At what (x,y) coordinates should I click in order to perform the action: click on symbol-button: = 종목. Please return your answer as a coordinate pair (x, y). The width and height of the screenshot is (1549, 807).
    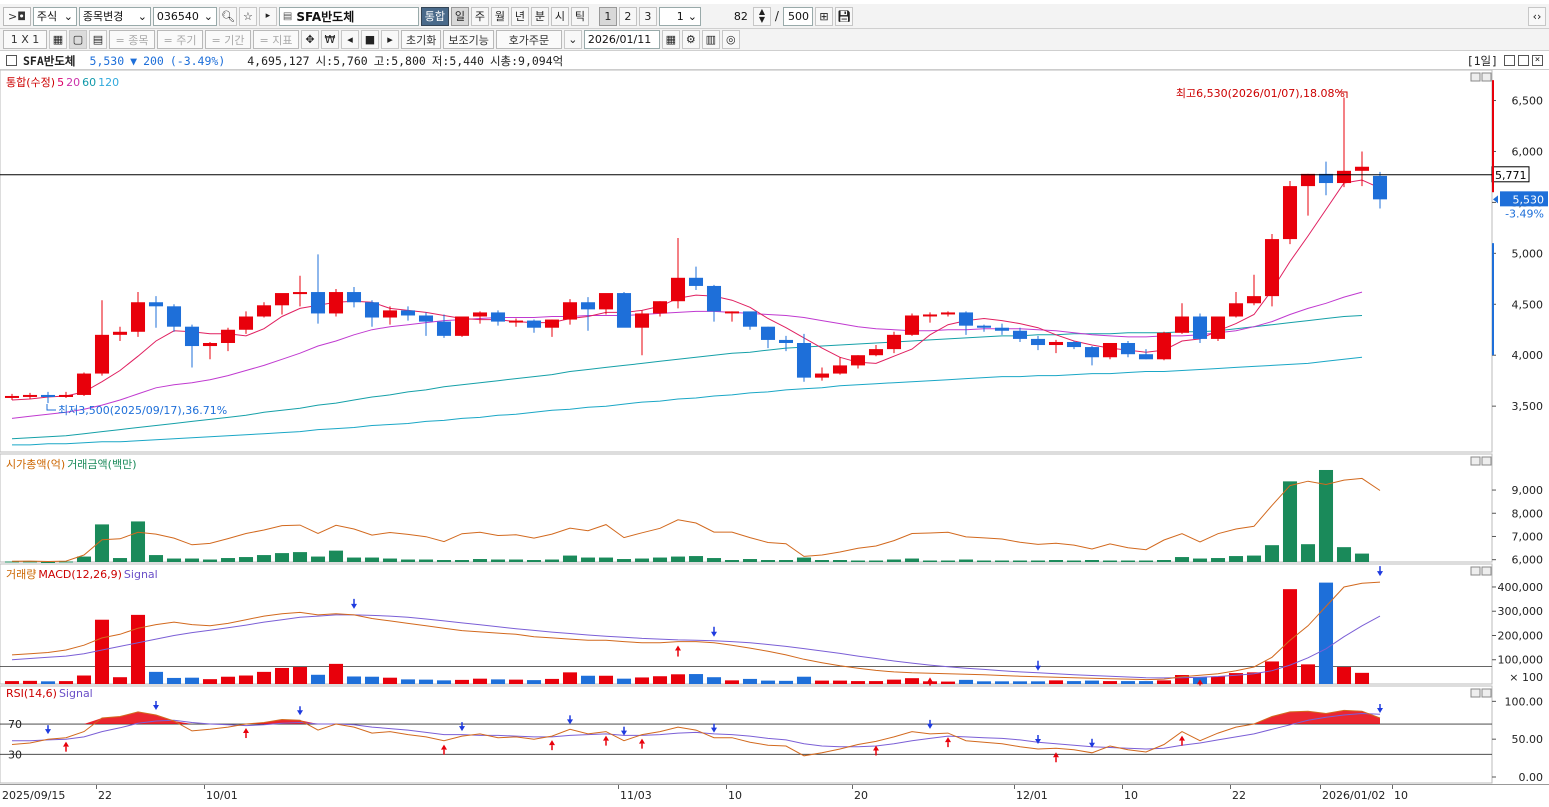
    Looking at the image, I should click on (132, 39).